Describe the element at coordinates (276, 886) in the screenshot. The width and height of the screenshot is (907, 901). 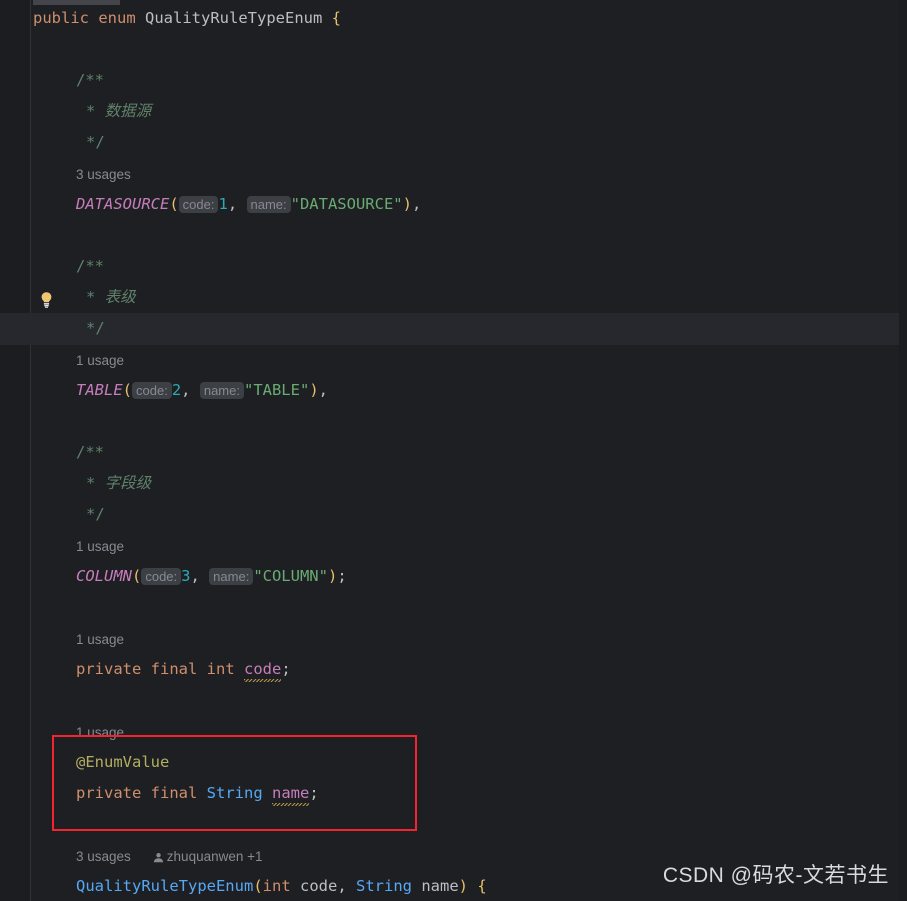
I see `param-type-int: int` at that location.